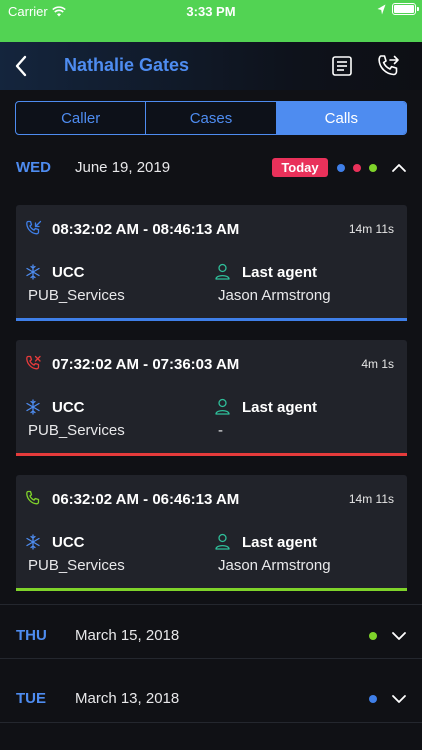  I want to click on call-time-range: 07:32:02 AM - 07:36:03 AM, so click(146, 364).